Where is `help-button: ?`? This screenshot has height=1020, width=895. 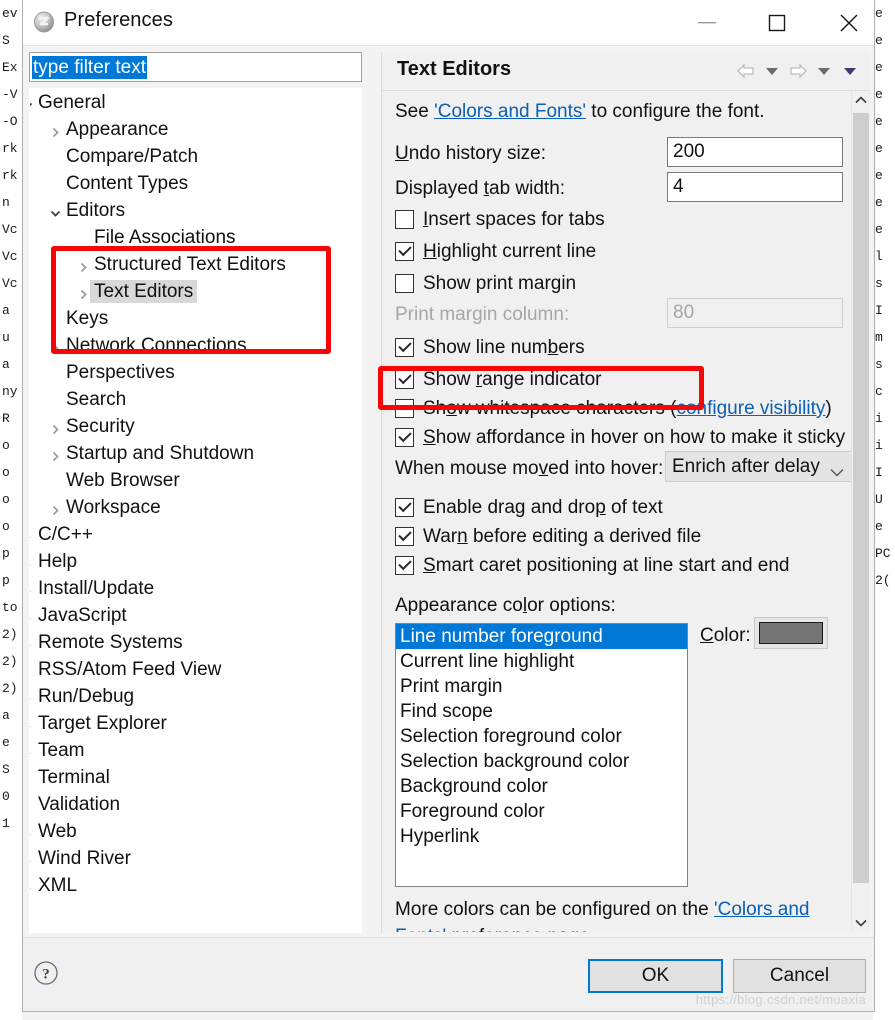 help-button: ? is located at coordinates (46, 973).